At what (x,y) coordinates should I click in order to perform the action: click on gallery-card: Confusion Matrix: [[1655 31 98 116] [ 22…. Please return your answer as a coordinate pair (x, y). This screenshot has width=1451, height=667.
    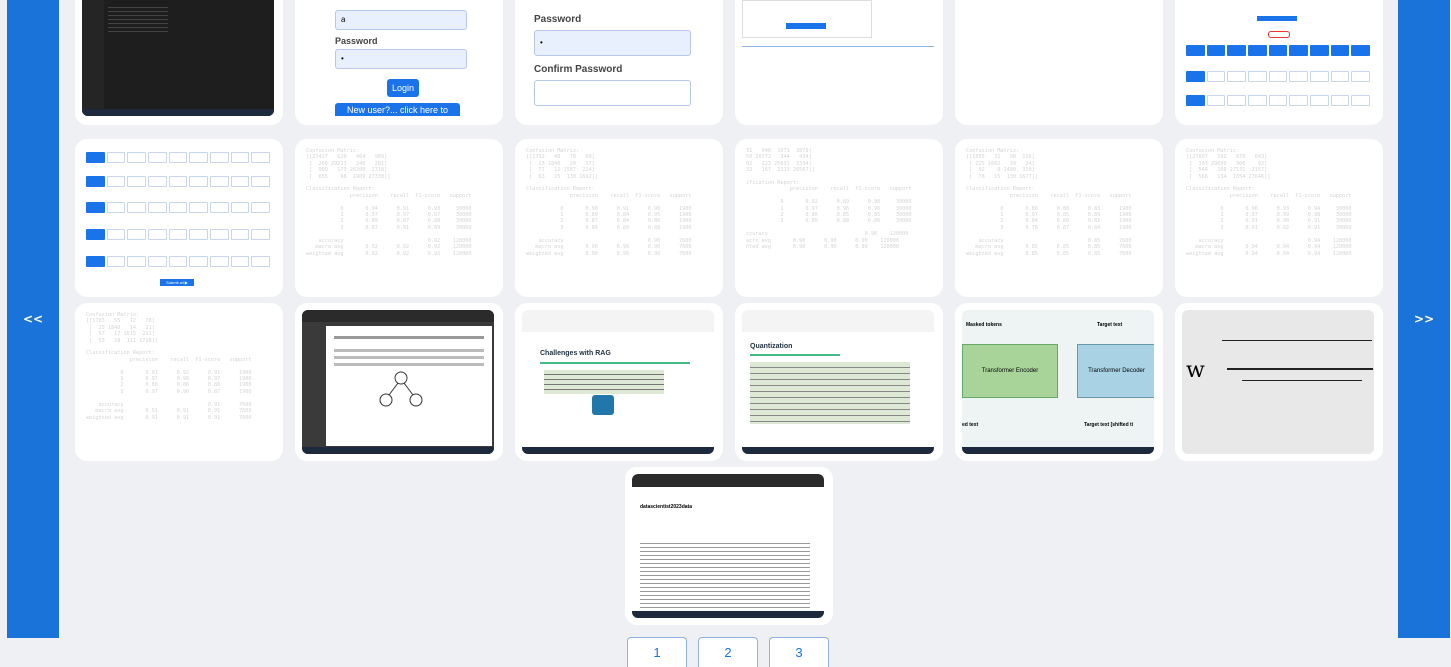
    Looking at the image, I should click on (1059, 218).